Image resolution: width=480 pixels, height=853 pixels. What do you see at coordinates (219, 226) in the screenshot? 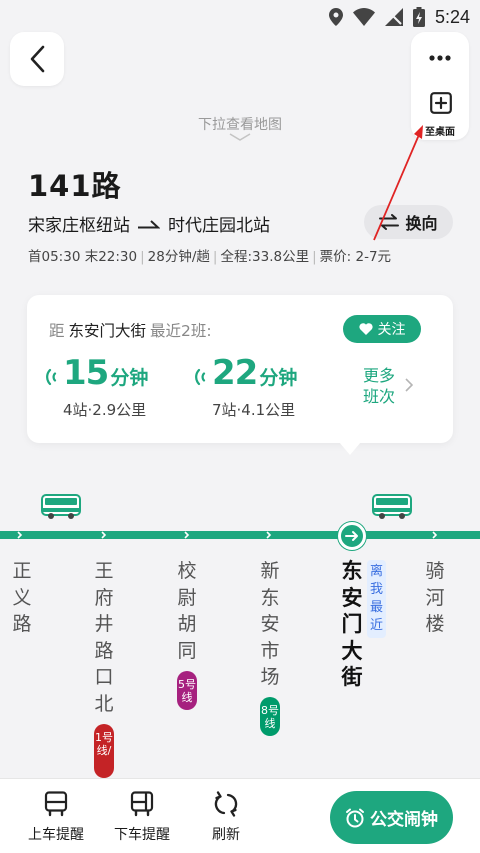
I see `route-destination: 时代庄园北站` at bounding box center [219, 226].